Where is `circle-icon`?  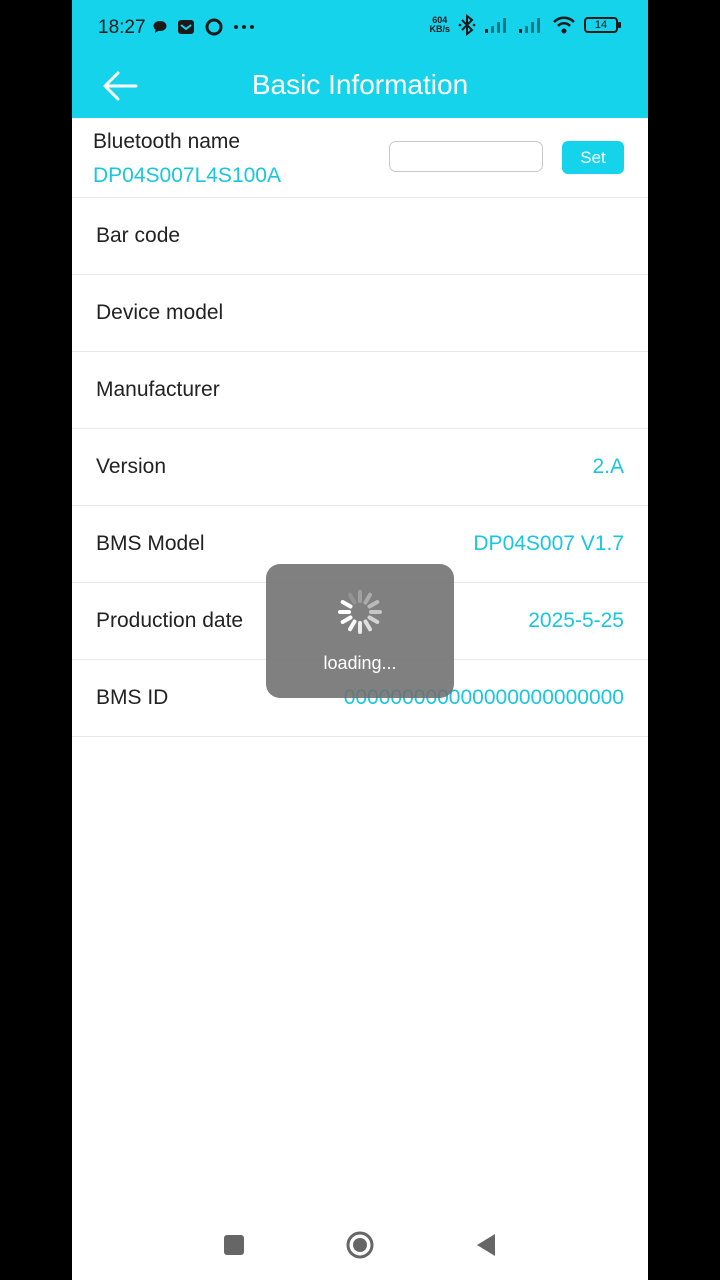 circle-icon is located at coordinates (214, 27).